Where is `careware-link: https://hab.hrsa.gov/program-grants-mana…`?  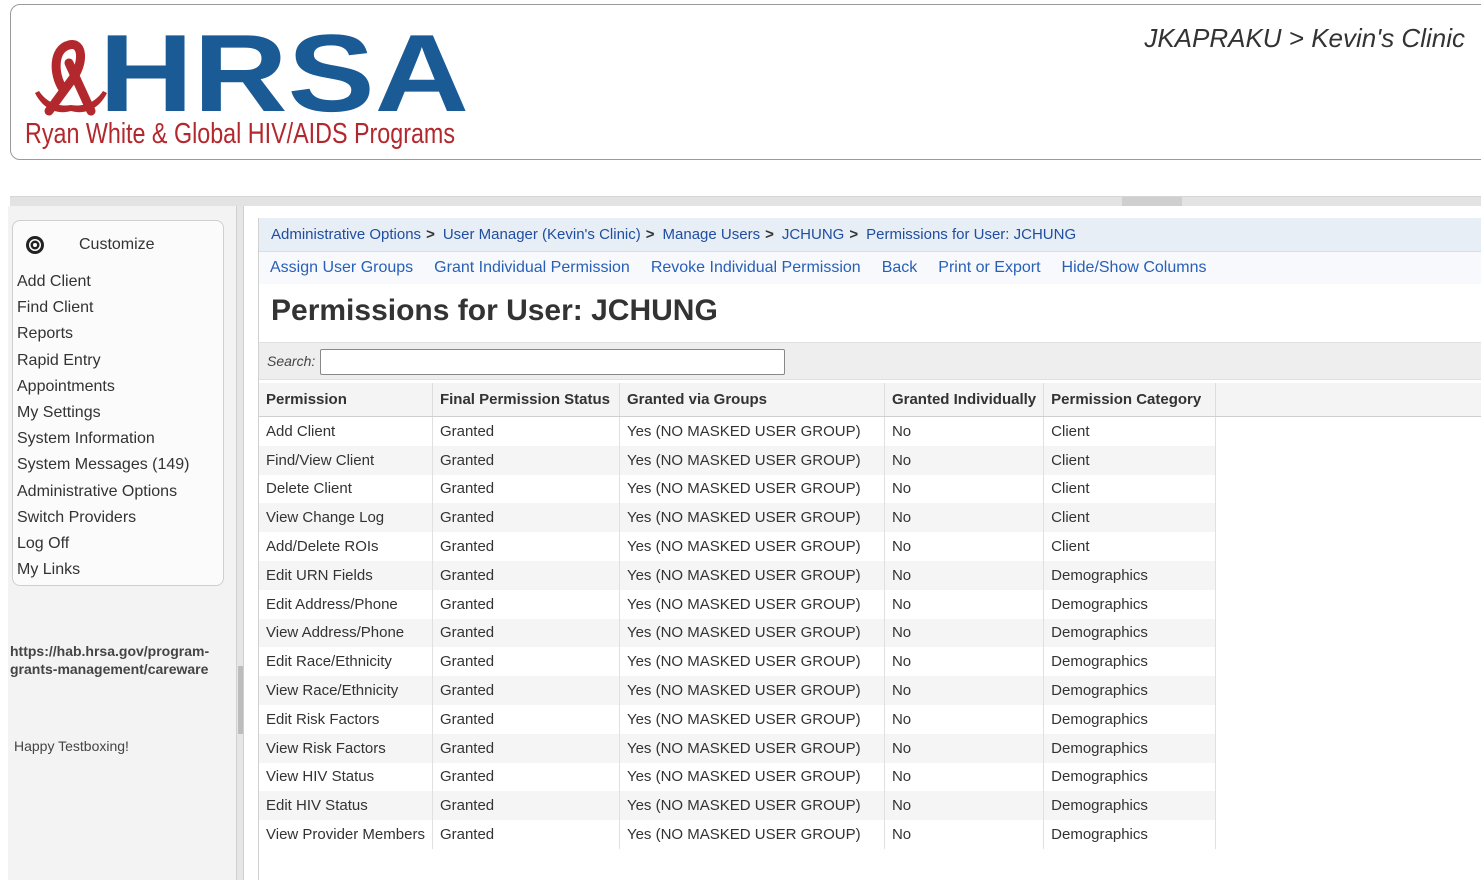 careware-link: https://hab.hrsa.gov/program-grants-mana… is located at coordinates (120, 660).